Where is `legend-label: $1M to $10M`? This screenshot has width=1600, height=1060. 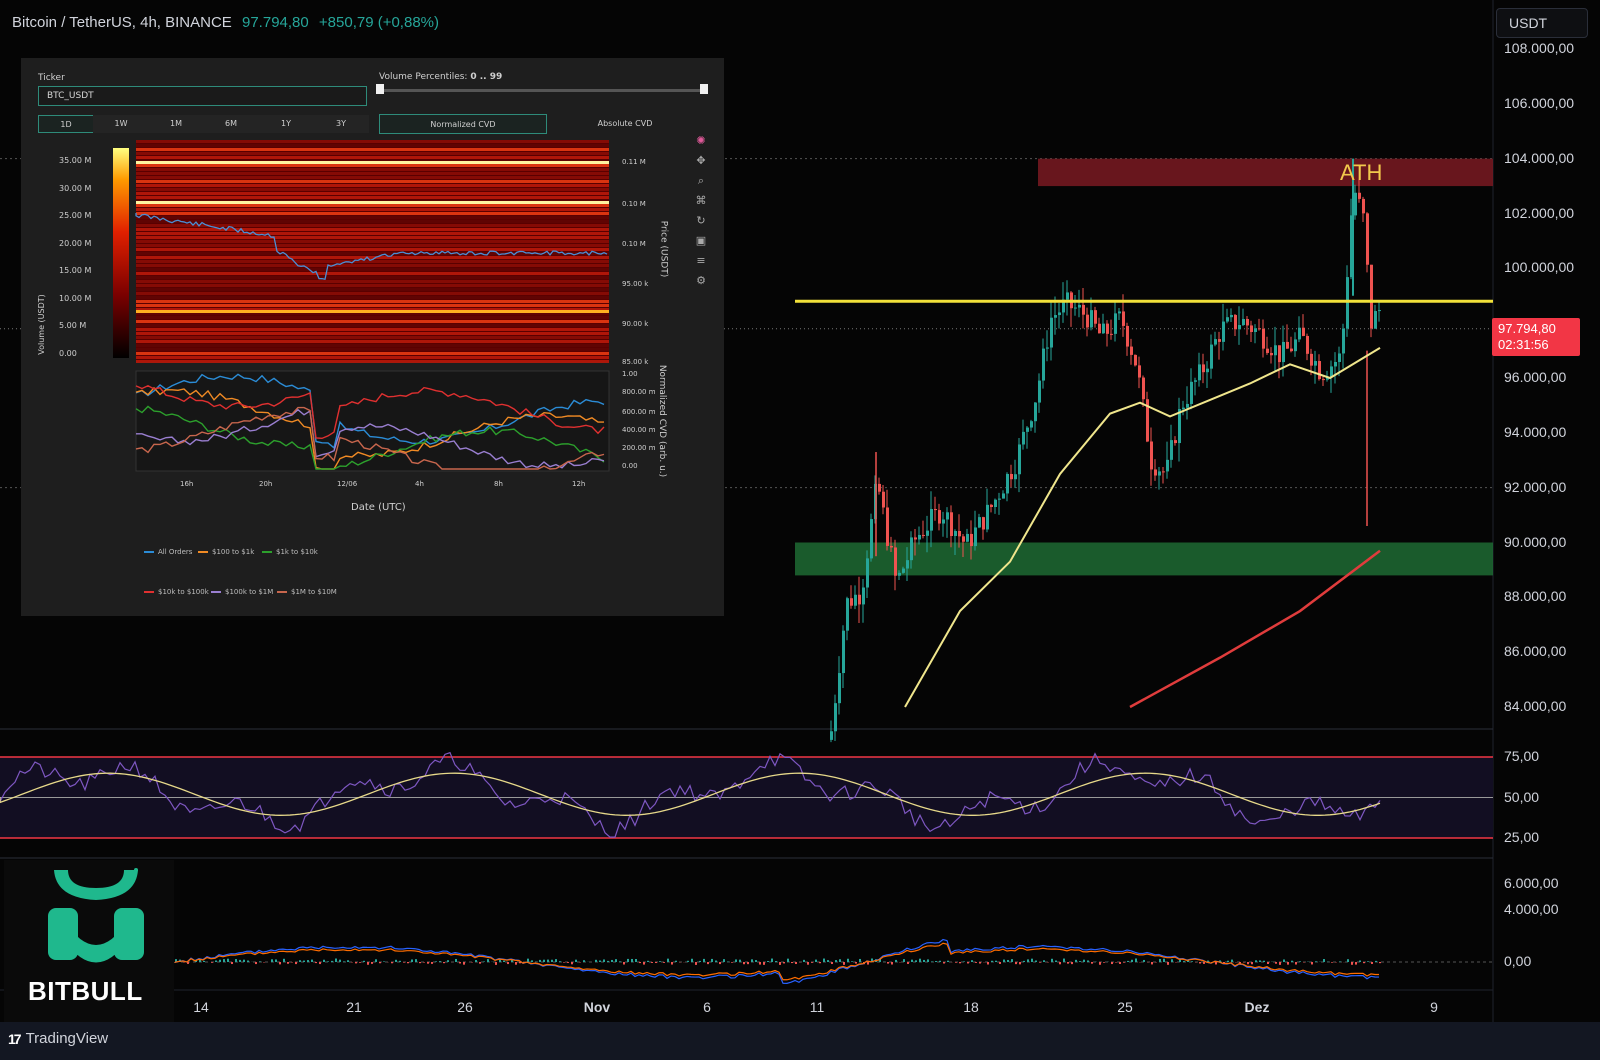 legend-label: $1M to $10M is located at coordinates (314, 592).